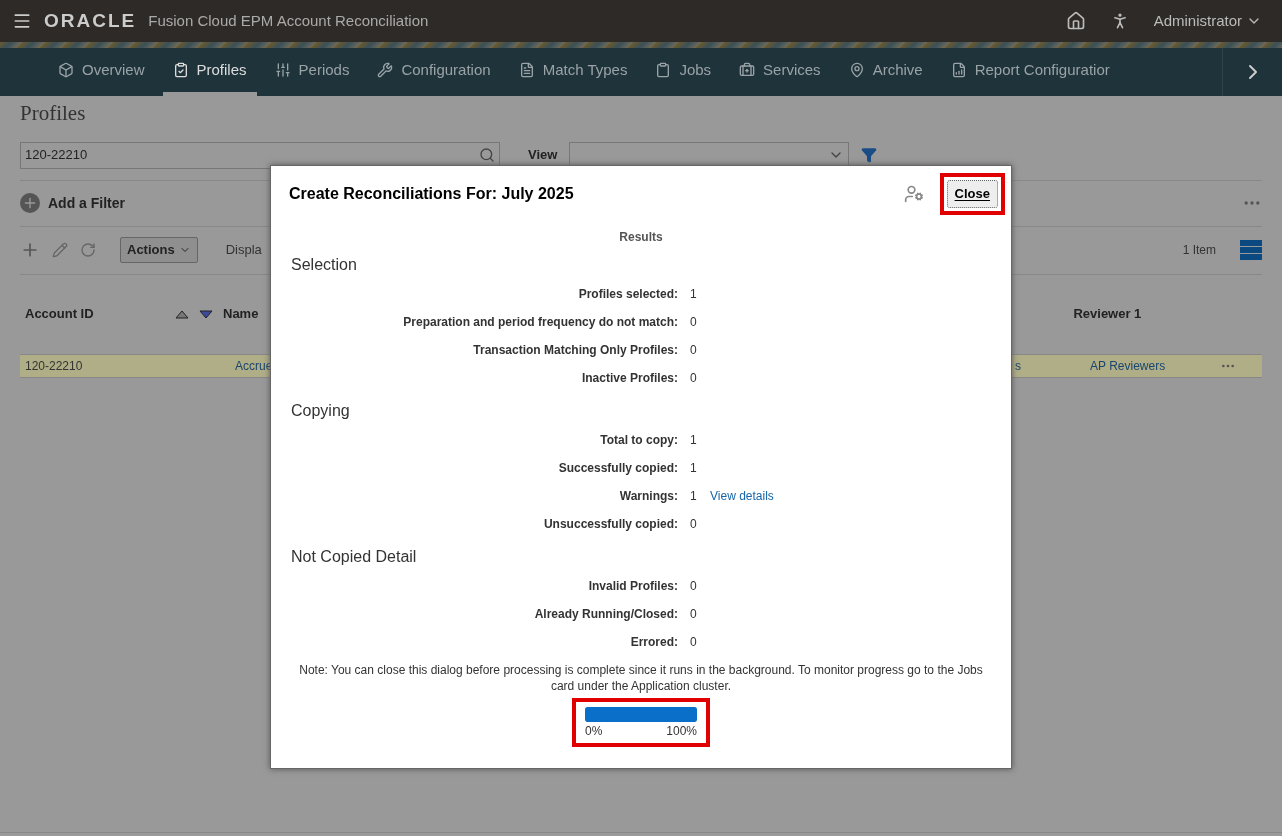 Image resolution: width=1282 pixels, height=836 pixels. What do you see at coordinates (638, 440) in the screenshot?
I see `result-label: Total to copy:` at bounding box center [638, 440].